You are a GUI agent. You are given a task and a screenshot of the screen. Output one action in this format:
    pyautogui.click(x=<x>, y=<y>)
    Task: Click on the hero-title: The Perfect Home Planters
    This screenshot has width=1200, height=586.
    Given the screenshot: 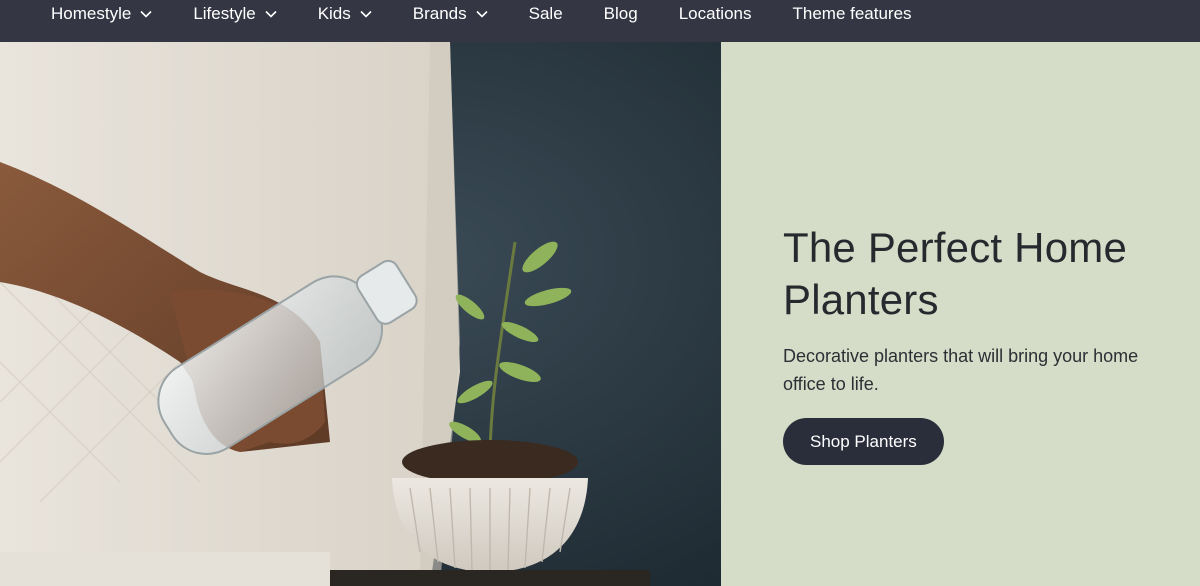 What is the action you would take?
    pyautogui.click(x=955, y=273)
    